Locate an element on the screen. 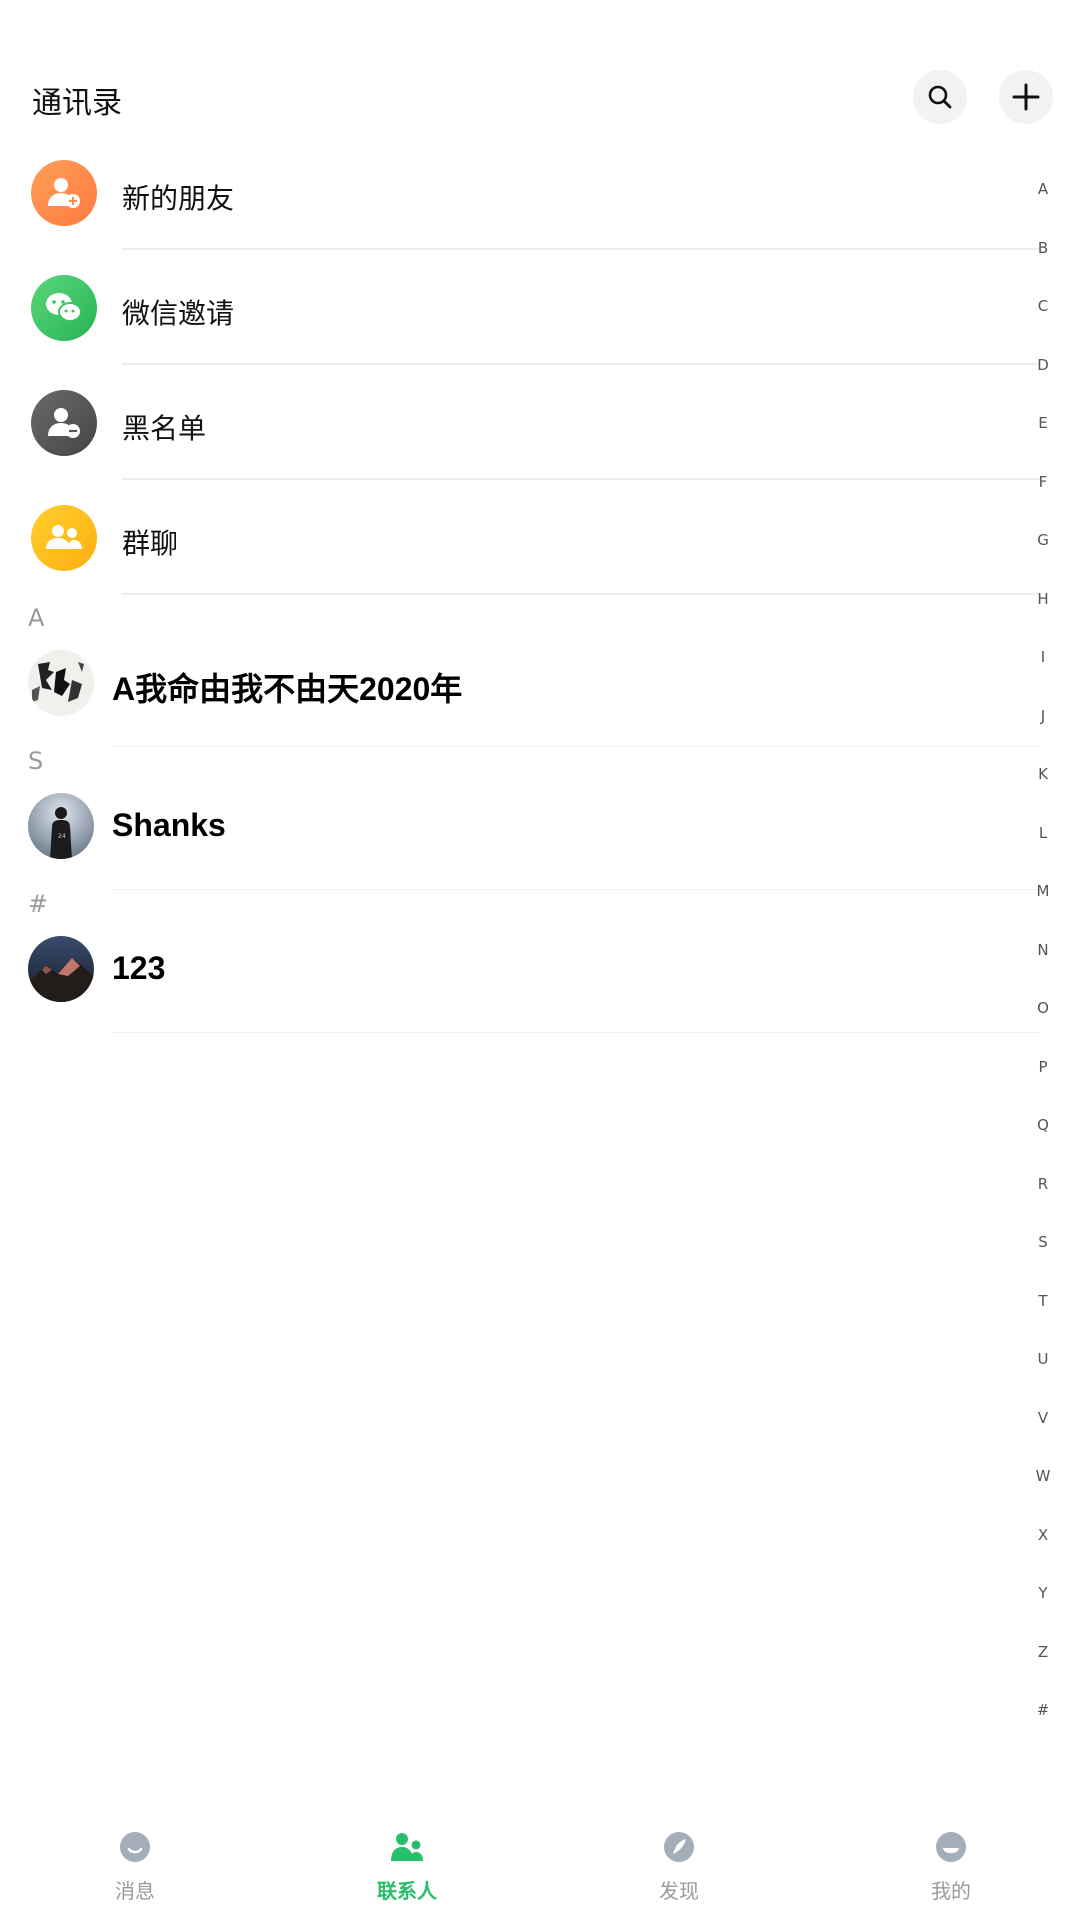  plus-icon is located at coordinates (1026, 97).